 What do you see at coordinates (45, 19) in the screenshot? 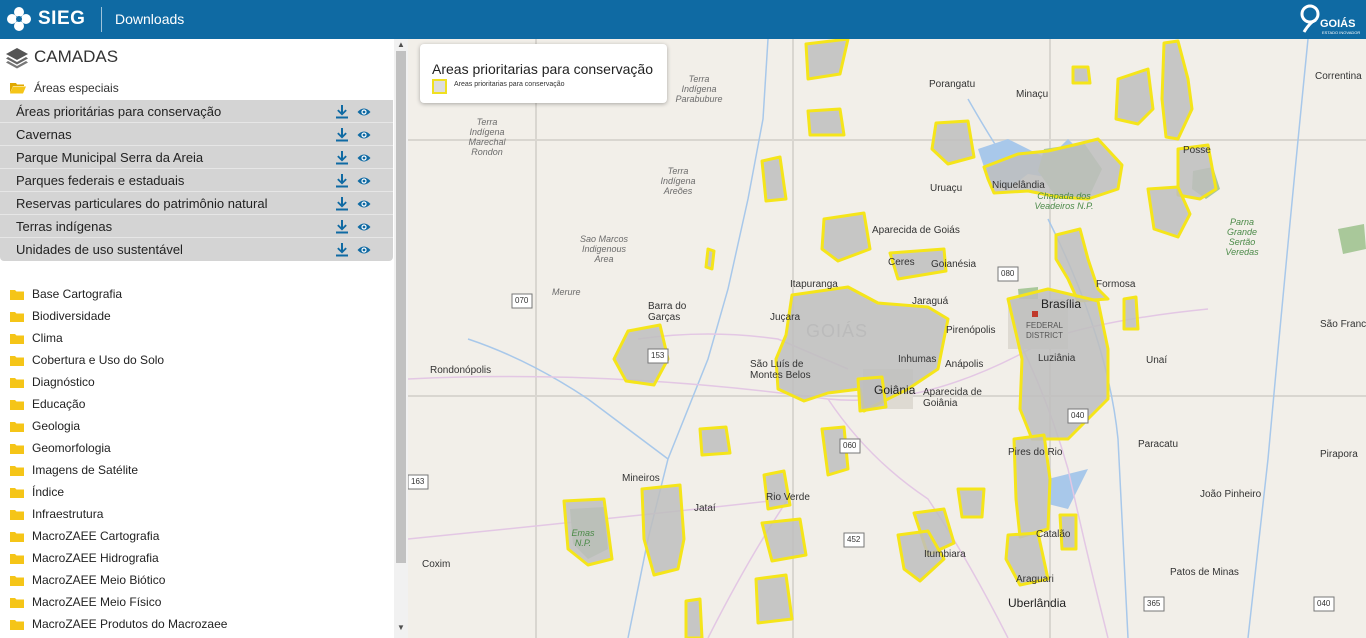
I see `sieg-logo: SIEG` at bounding box center [45, 19].